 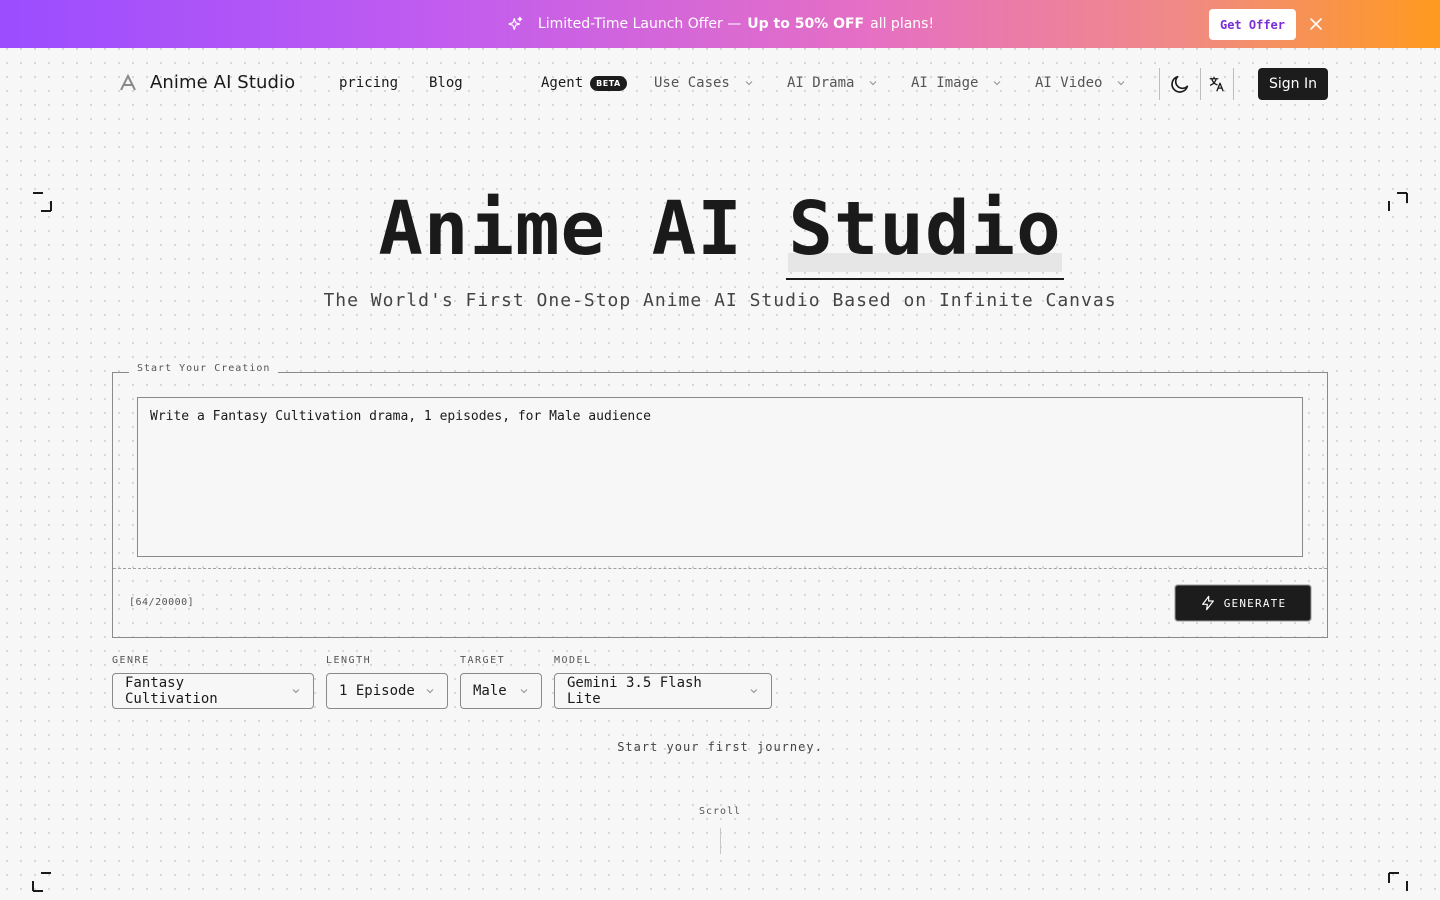 I want to click on target-select: Male, so click(x=501, y=691).